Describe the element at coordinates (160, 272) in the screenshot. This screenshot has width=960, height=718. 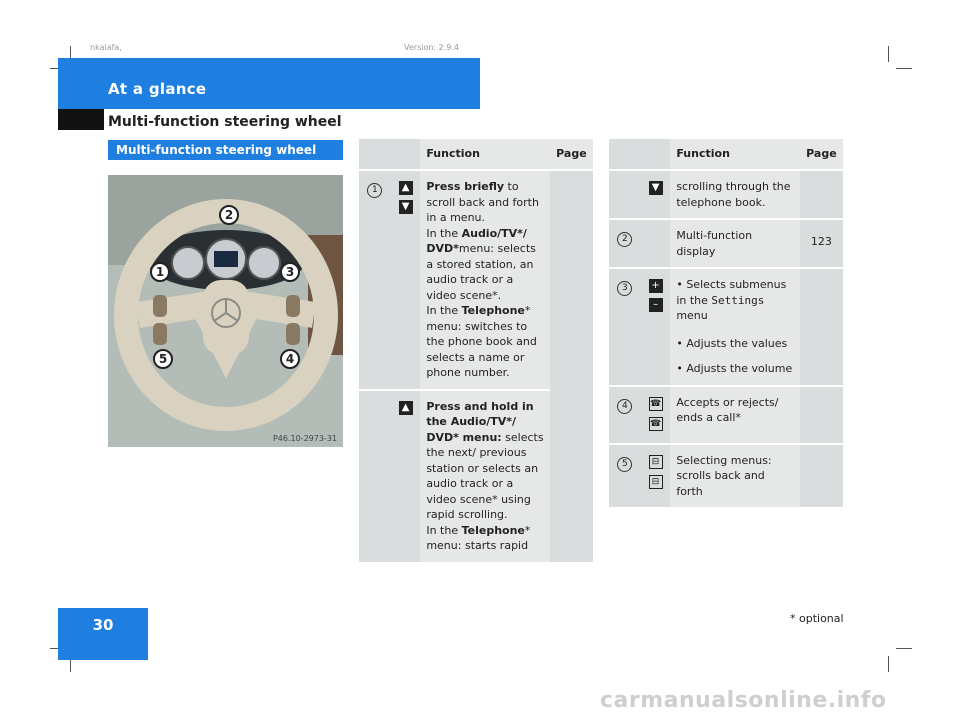
I see `callout-1: 1` at that location.